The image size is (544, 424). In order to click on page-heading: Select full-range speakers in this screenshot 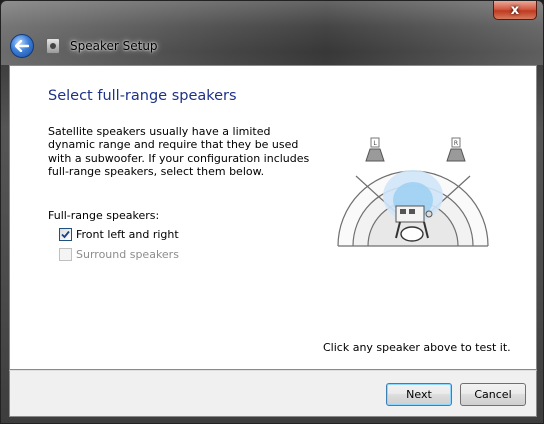, I will do `click(142, 96)`.